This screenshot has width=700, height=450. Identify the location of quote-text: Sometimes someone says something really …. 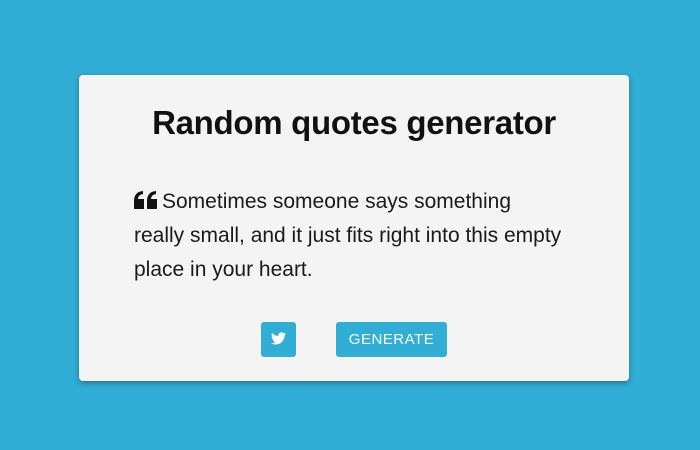
(348, 235).